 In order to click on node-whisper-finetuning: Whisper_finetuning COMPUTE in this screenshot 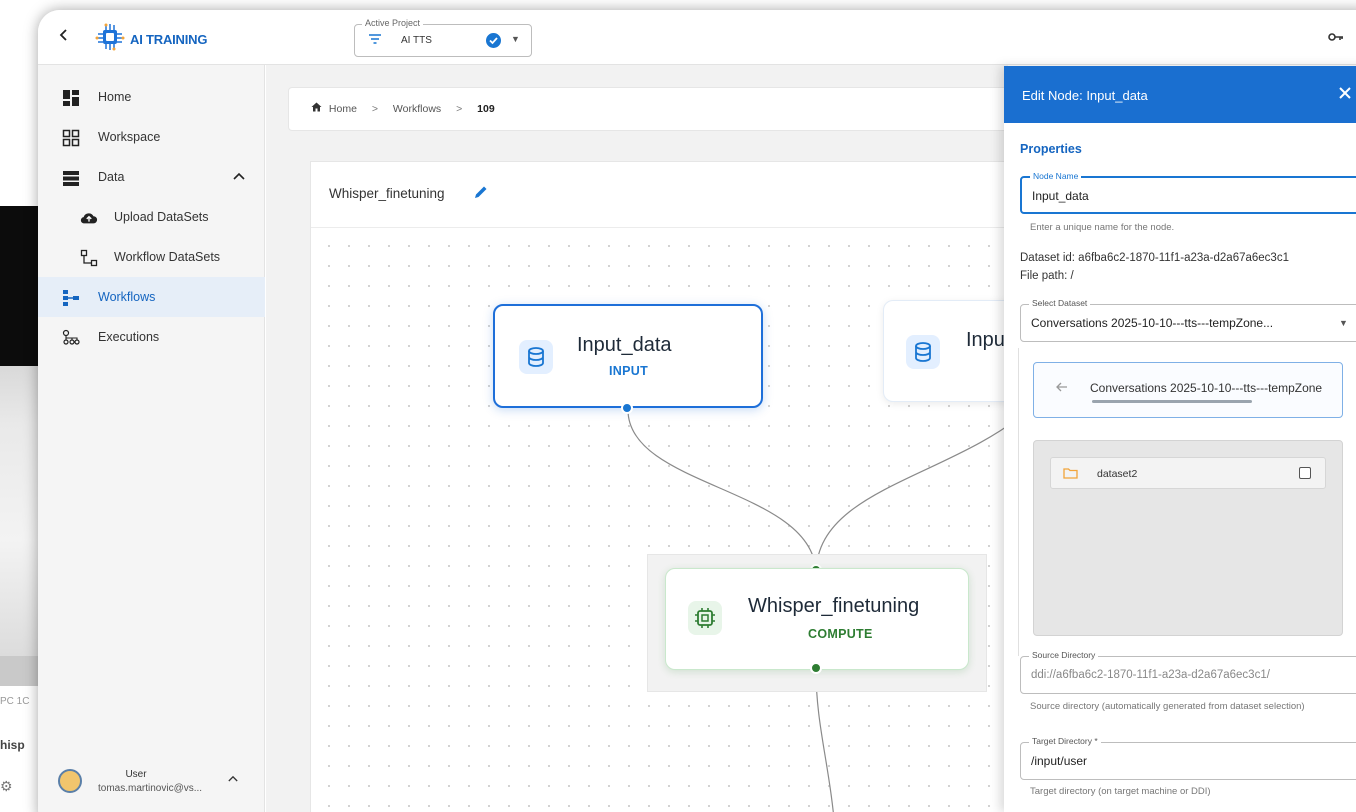, I will do `click(817, 619)`.